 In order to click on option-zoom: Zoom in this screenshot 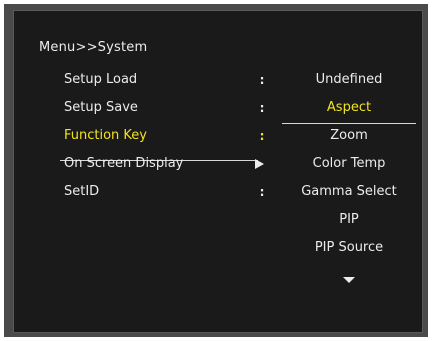, I will do `click(349, 136)`.